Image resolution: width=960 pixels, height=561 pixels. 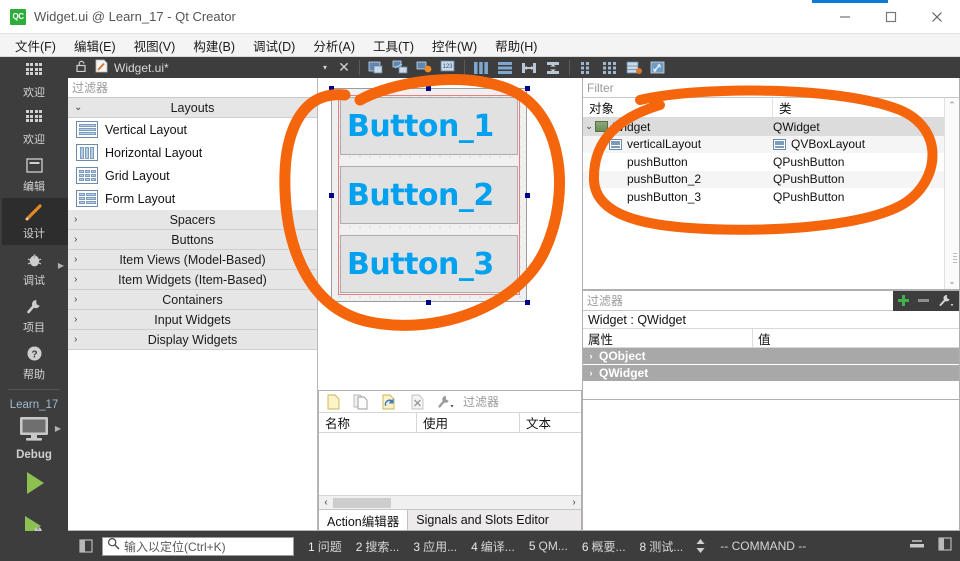 I want to click on edit-widgets-tool, so click(x=376, y=67).